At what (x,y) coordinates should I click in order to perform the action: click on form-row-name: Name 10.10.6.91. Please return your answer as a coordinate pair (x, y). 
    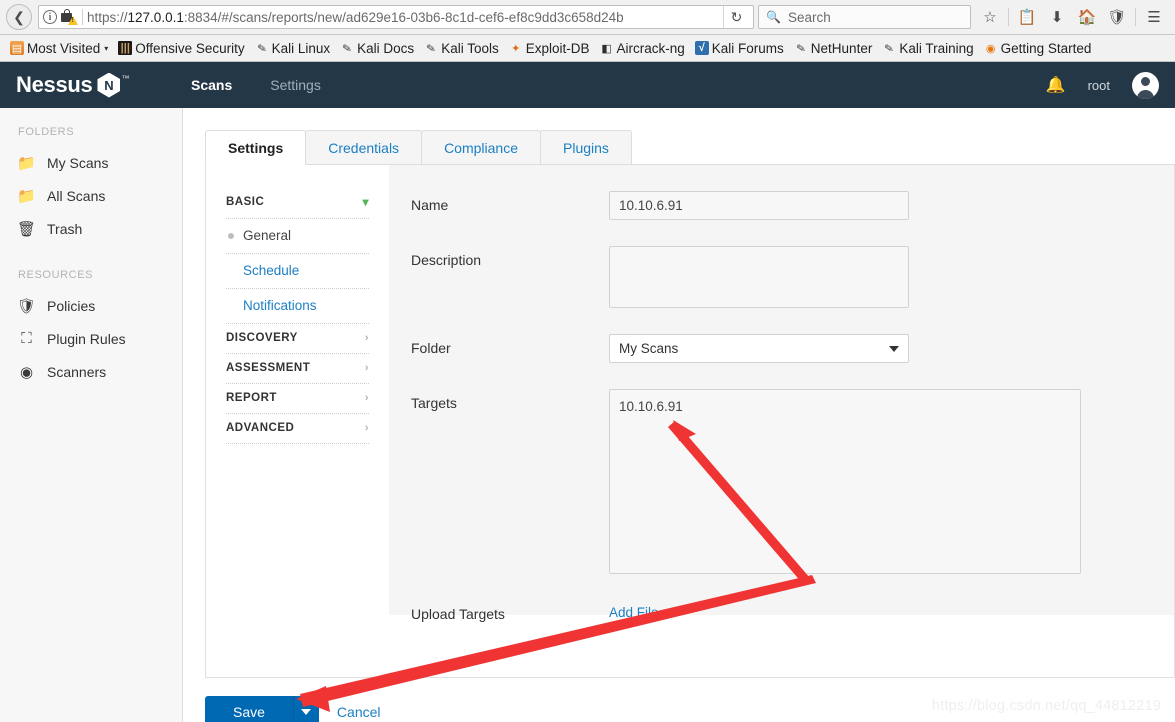
    Looking at the image, I should click on (792, 205).